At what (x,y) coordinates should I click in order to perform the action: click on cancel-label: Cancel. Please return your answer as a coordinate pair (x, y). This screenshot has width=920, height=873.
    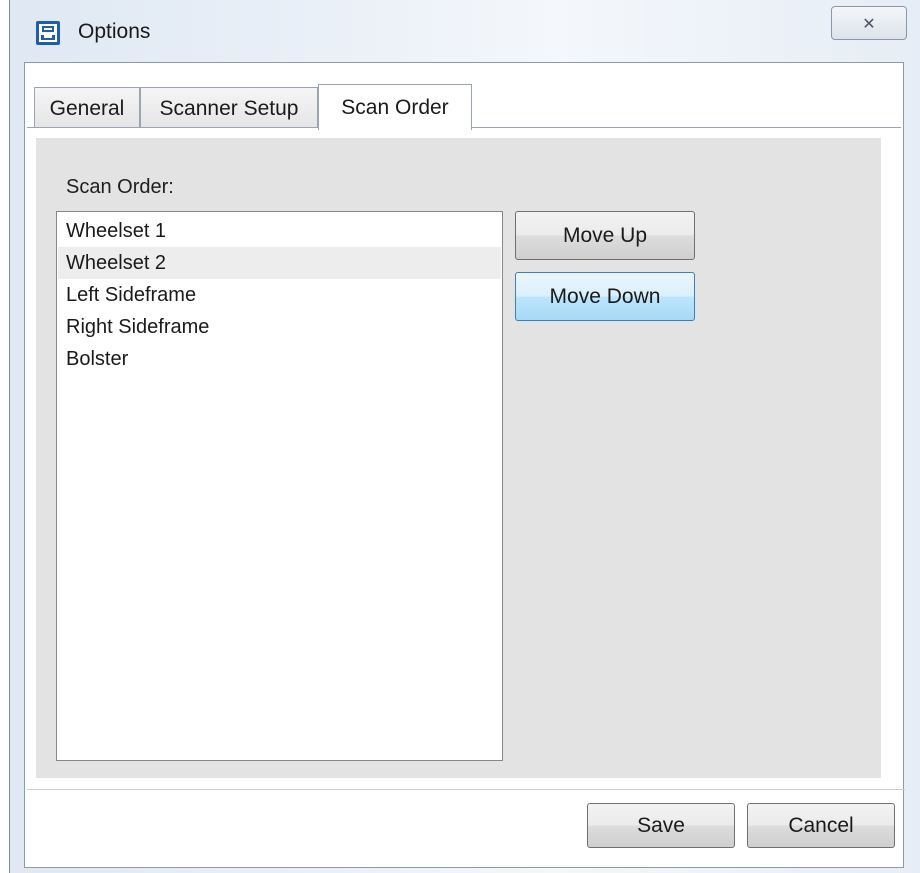
    Looking at the image, I should click on (821, 825).